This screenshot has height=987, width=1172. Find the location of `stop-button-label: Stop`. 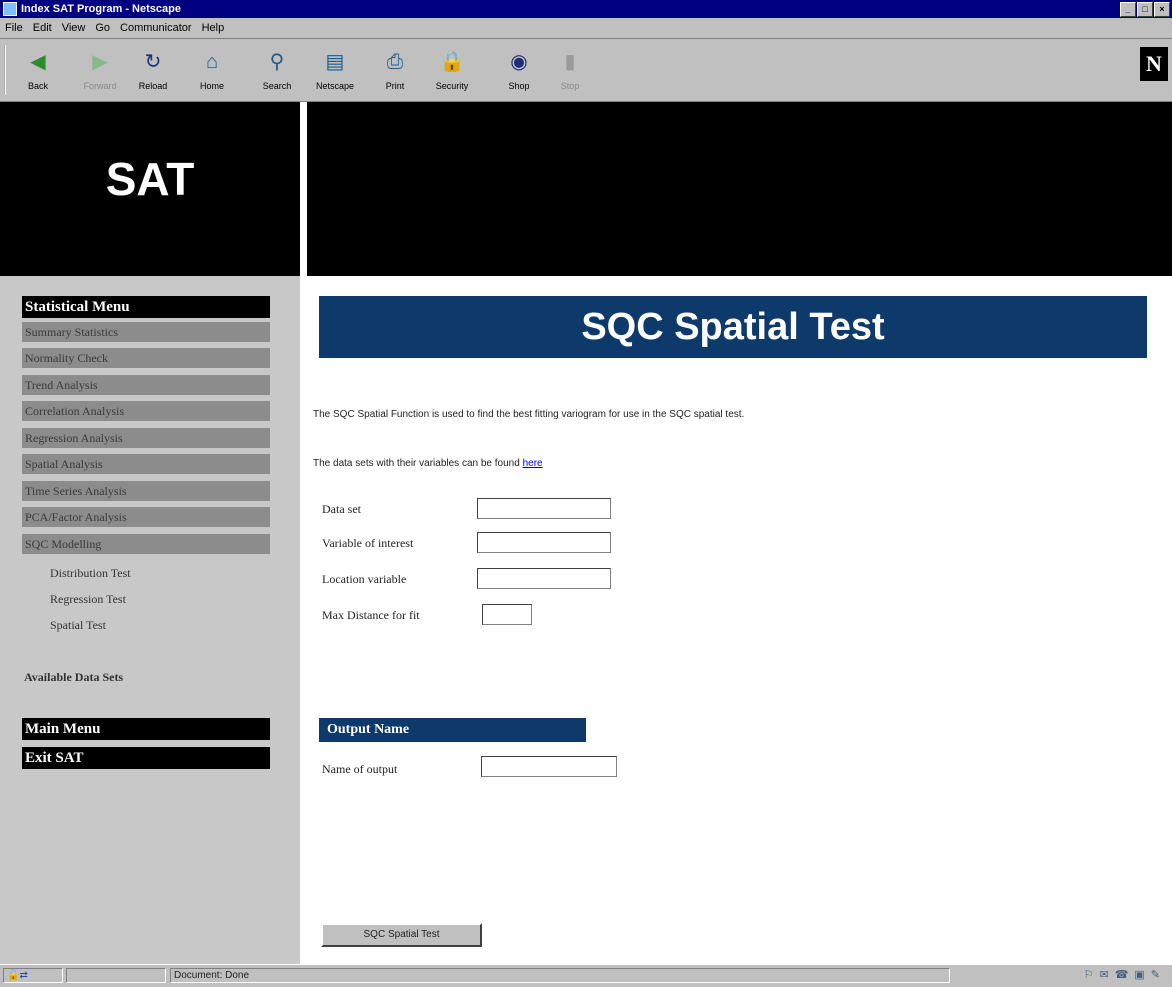

stop-button-label: Stop is located at coordinates (570, 86).